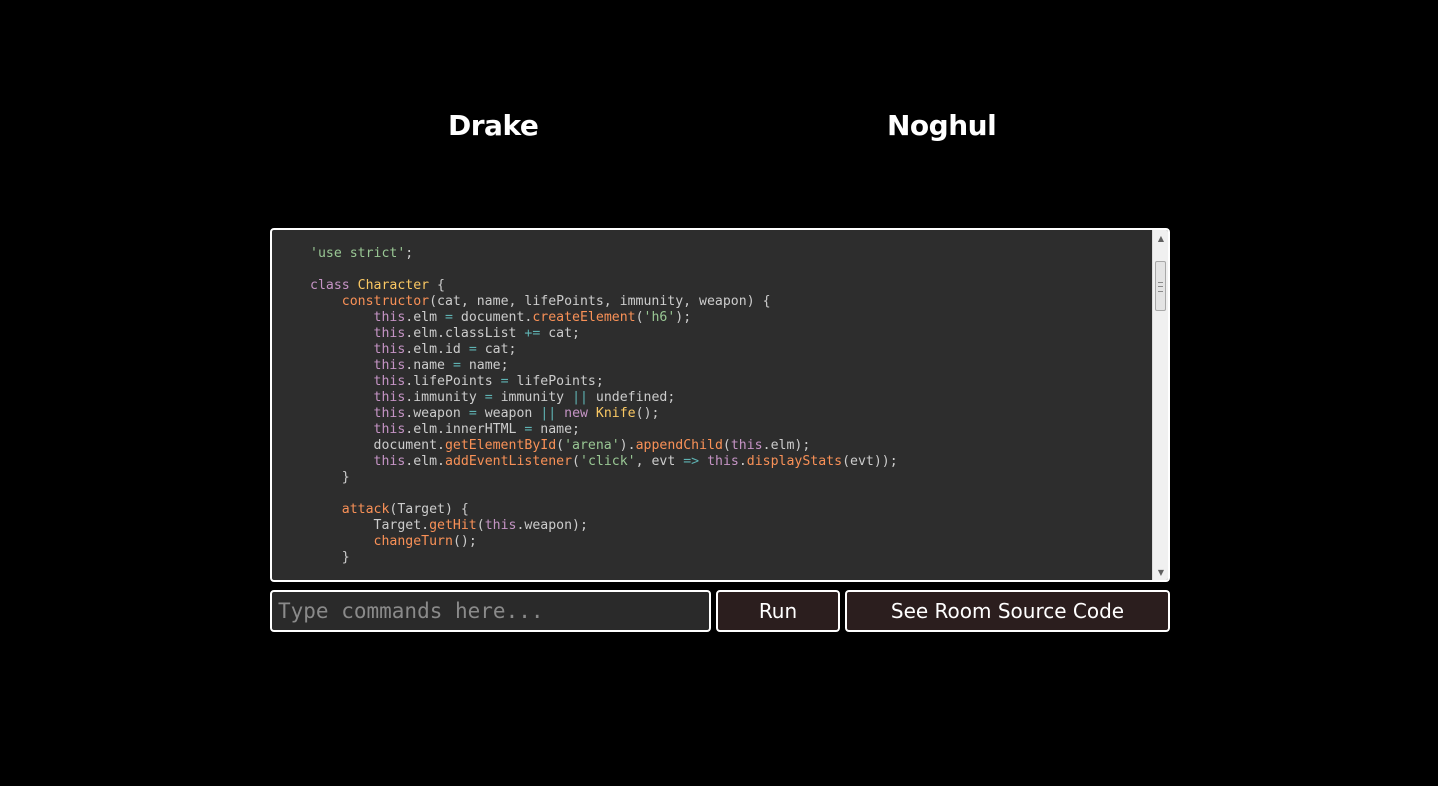  I want to click on code-line: this.elm.innerHTML = name;, so click(731, 430).